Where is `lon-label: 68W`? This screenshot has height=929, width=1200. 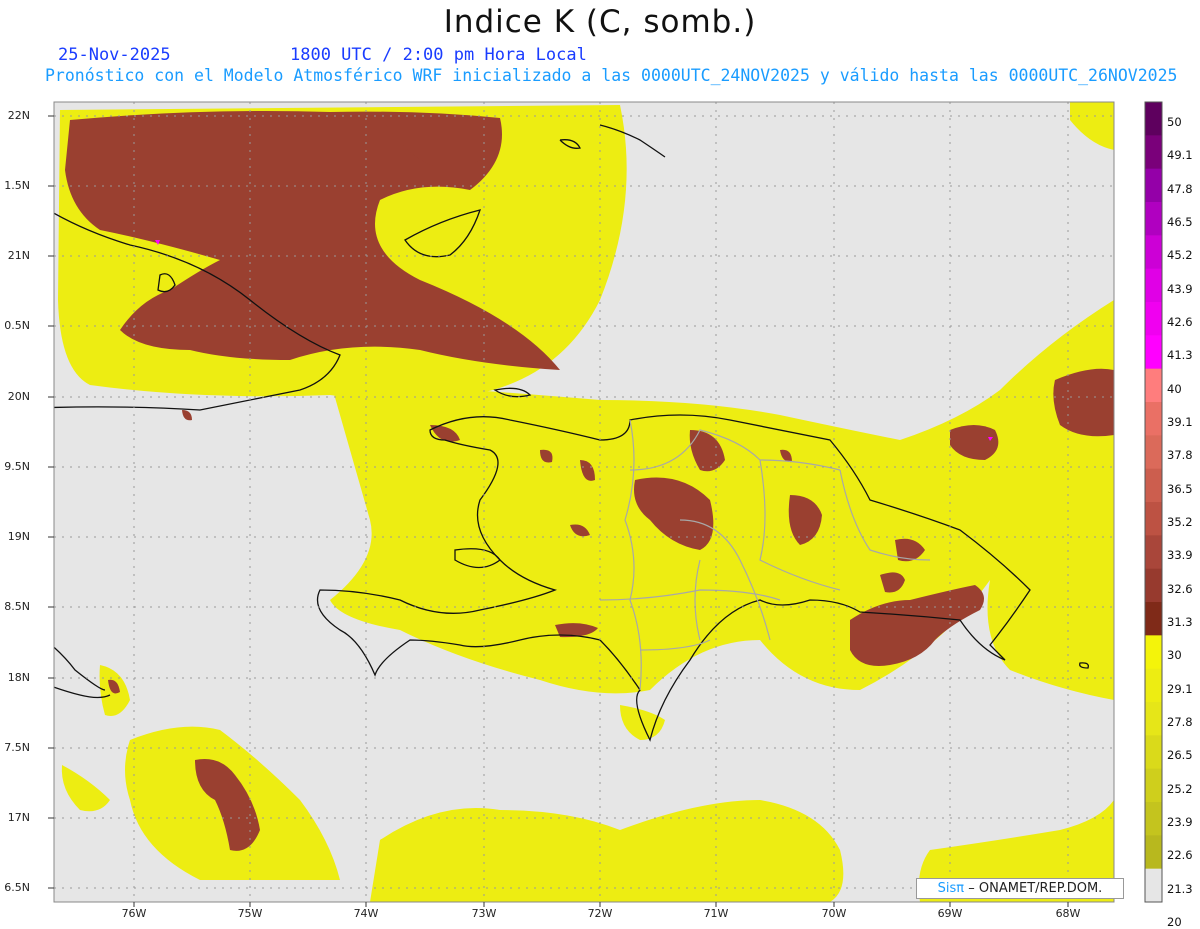
lon-label: 68W is located at coordinates (1068, 913).